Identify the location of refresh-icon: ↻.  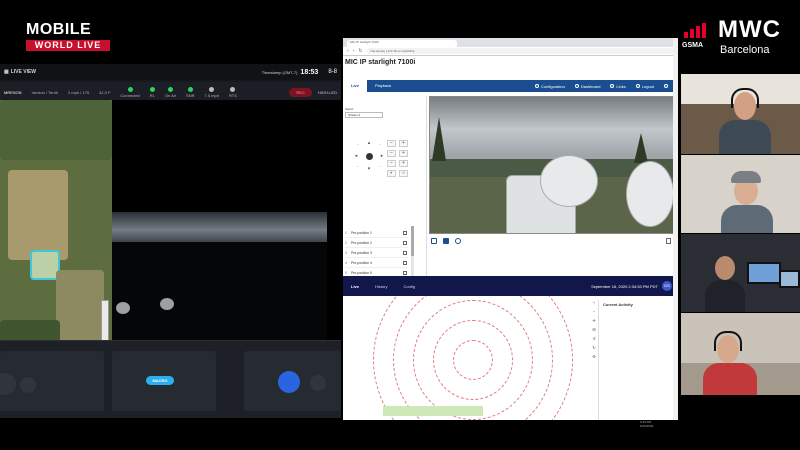
(594, 349).